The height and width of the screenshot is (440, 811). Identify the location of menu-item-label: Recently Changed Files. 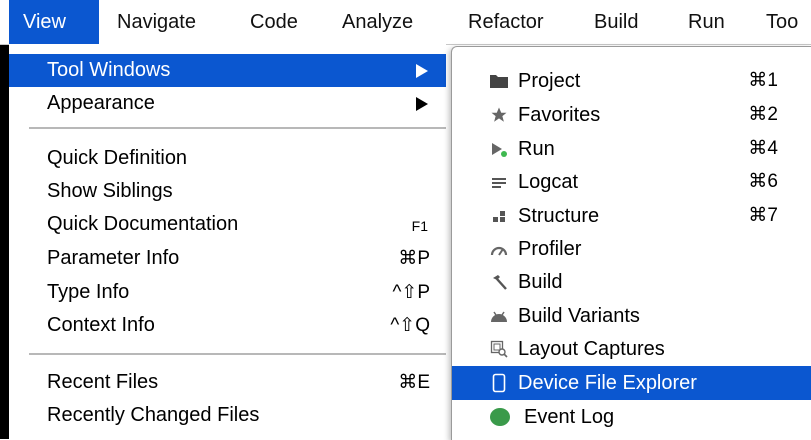
(153, 415).